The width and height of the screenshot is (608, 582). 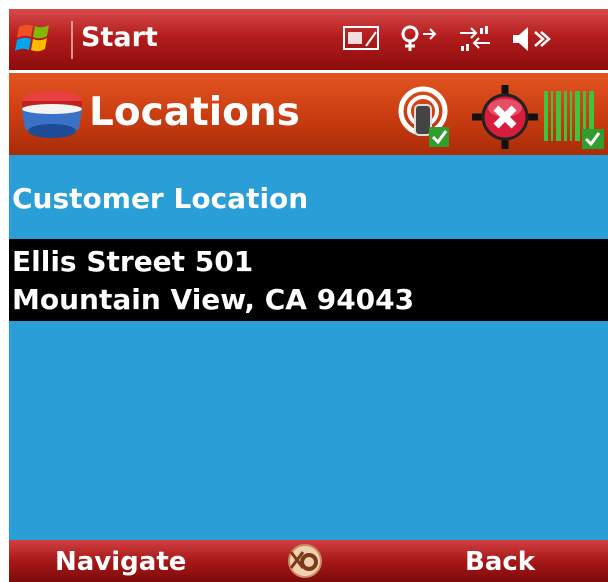 What do you see at coordinates (475, 38) in the screenshot?
I see `data-transfer-icon` at bounding box center [475, 38].